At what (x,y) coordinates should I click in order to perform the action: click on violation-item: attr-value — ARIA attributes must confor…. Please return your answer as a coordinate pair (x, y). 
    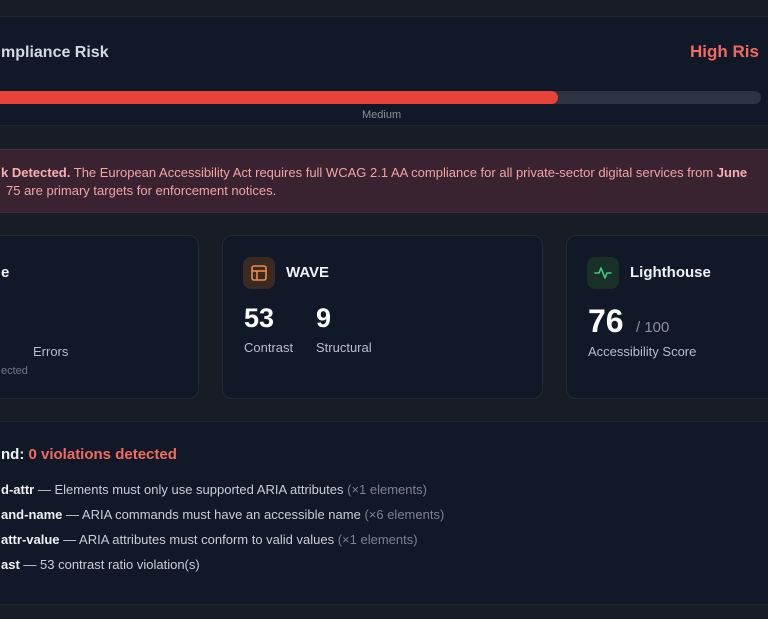
    Looking at the image, I should click on (209, 539).